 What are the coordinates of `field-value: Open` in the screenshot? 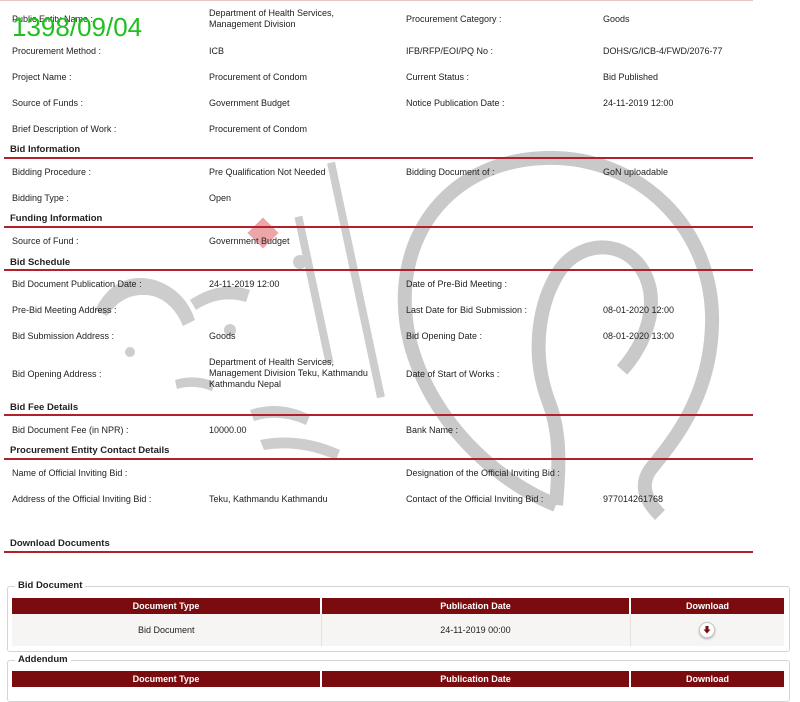 It's located at (220, 198).